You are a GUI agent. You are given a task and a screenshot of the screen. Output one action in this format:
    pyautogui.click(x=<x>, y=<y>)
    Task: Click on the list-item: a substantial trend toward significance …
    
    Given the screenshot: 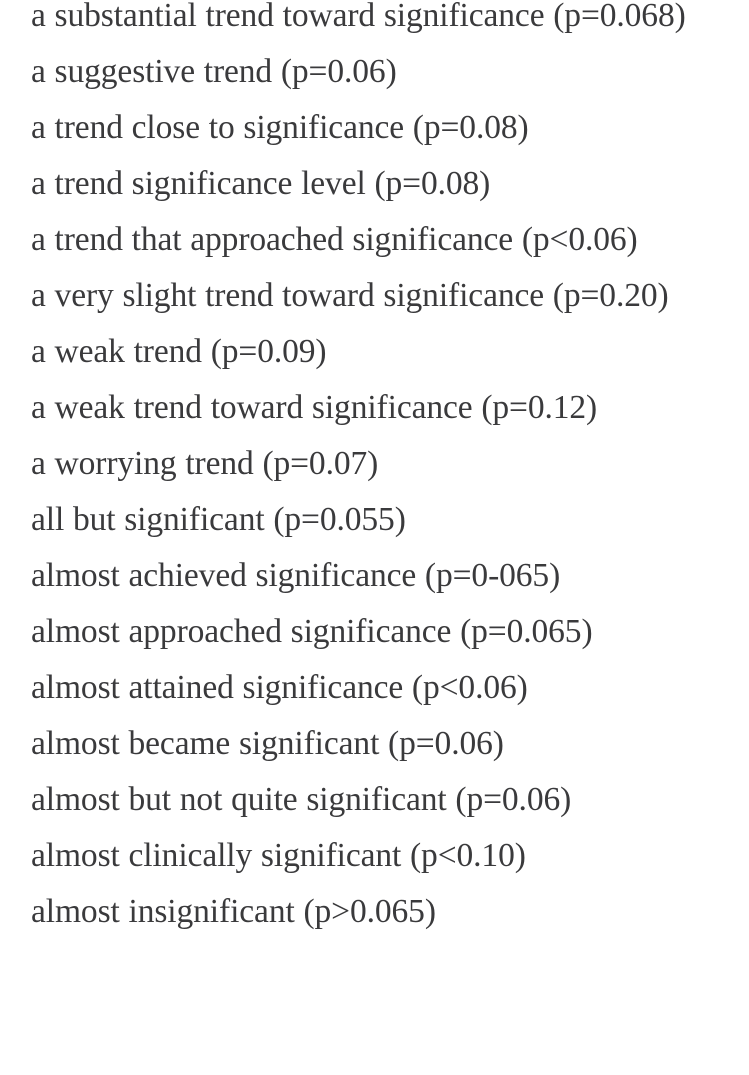 What is the action you would take?
    pyautogui.click(x=358, y=17)
    